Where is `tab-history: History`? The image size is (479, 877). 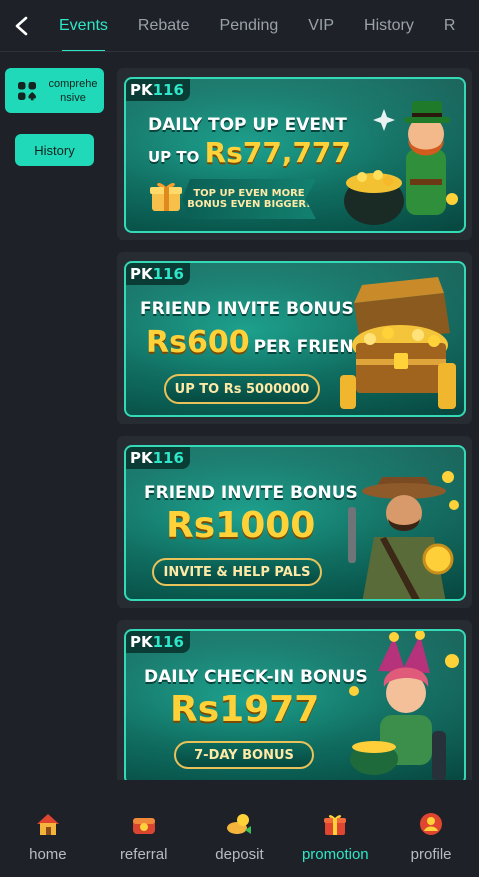
tab-history: History is located at coordinates (389, 25).